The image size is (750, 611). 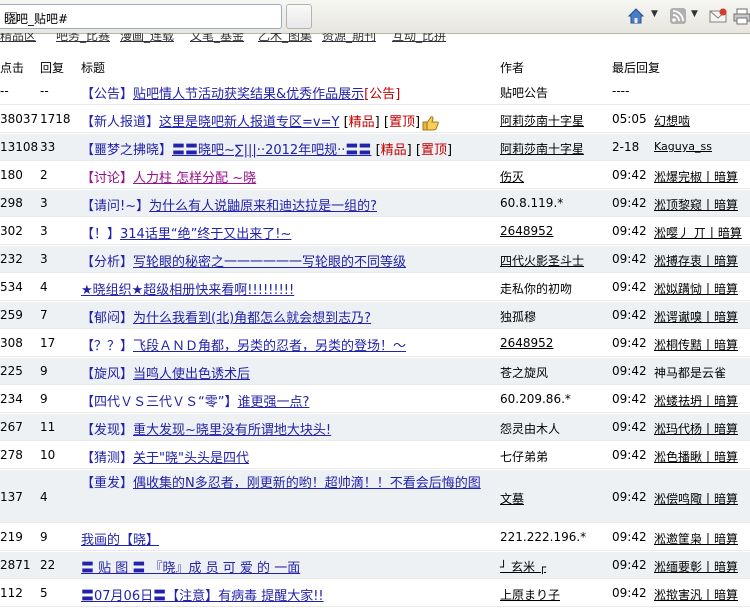 What do you see at coordinates (512, 498) in the screenshot?
I see `thread-author: 文墓` at bounding box center [512, 498].